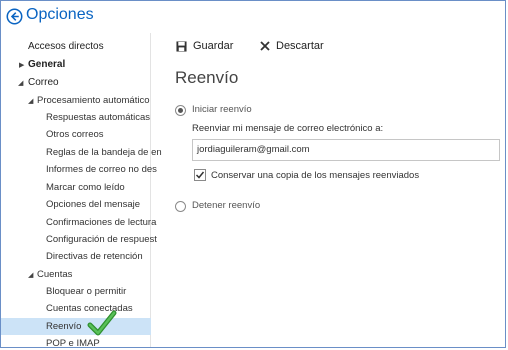  What do you see at coordinates (94, 256) in the screenshot?
I see `sidebar-item-directivas: Directivas de retención` at bounding box center [94, 256].